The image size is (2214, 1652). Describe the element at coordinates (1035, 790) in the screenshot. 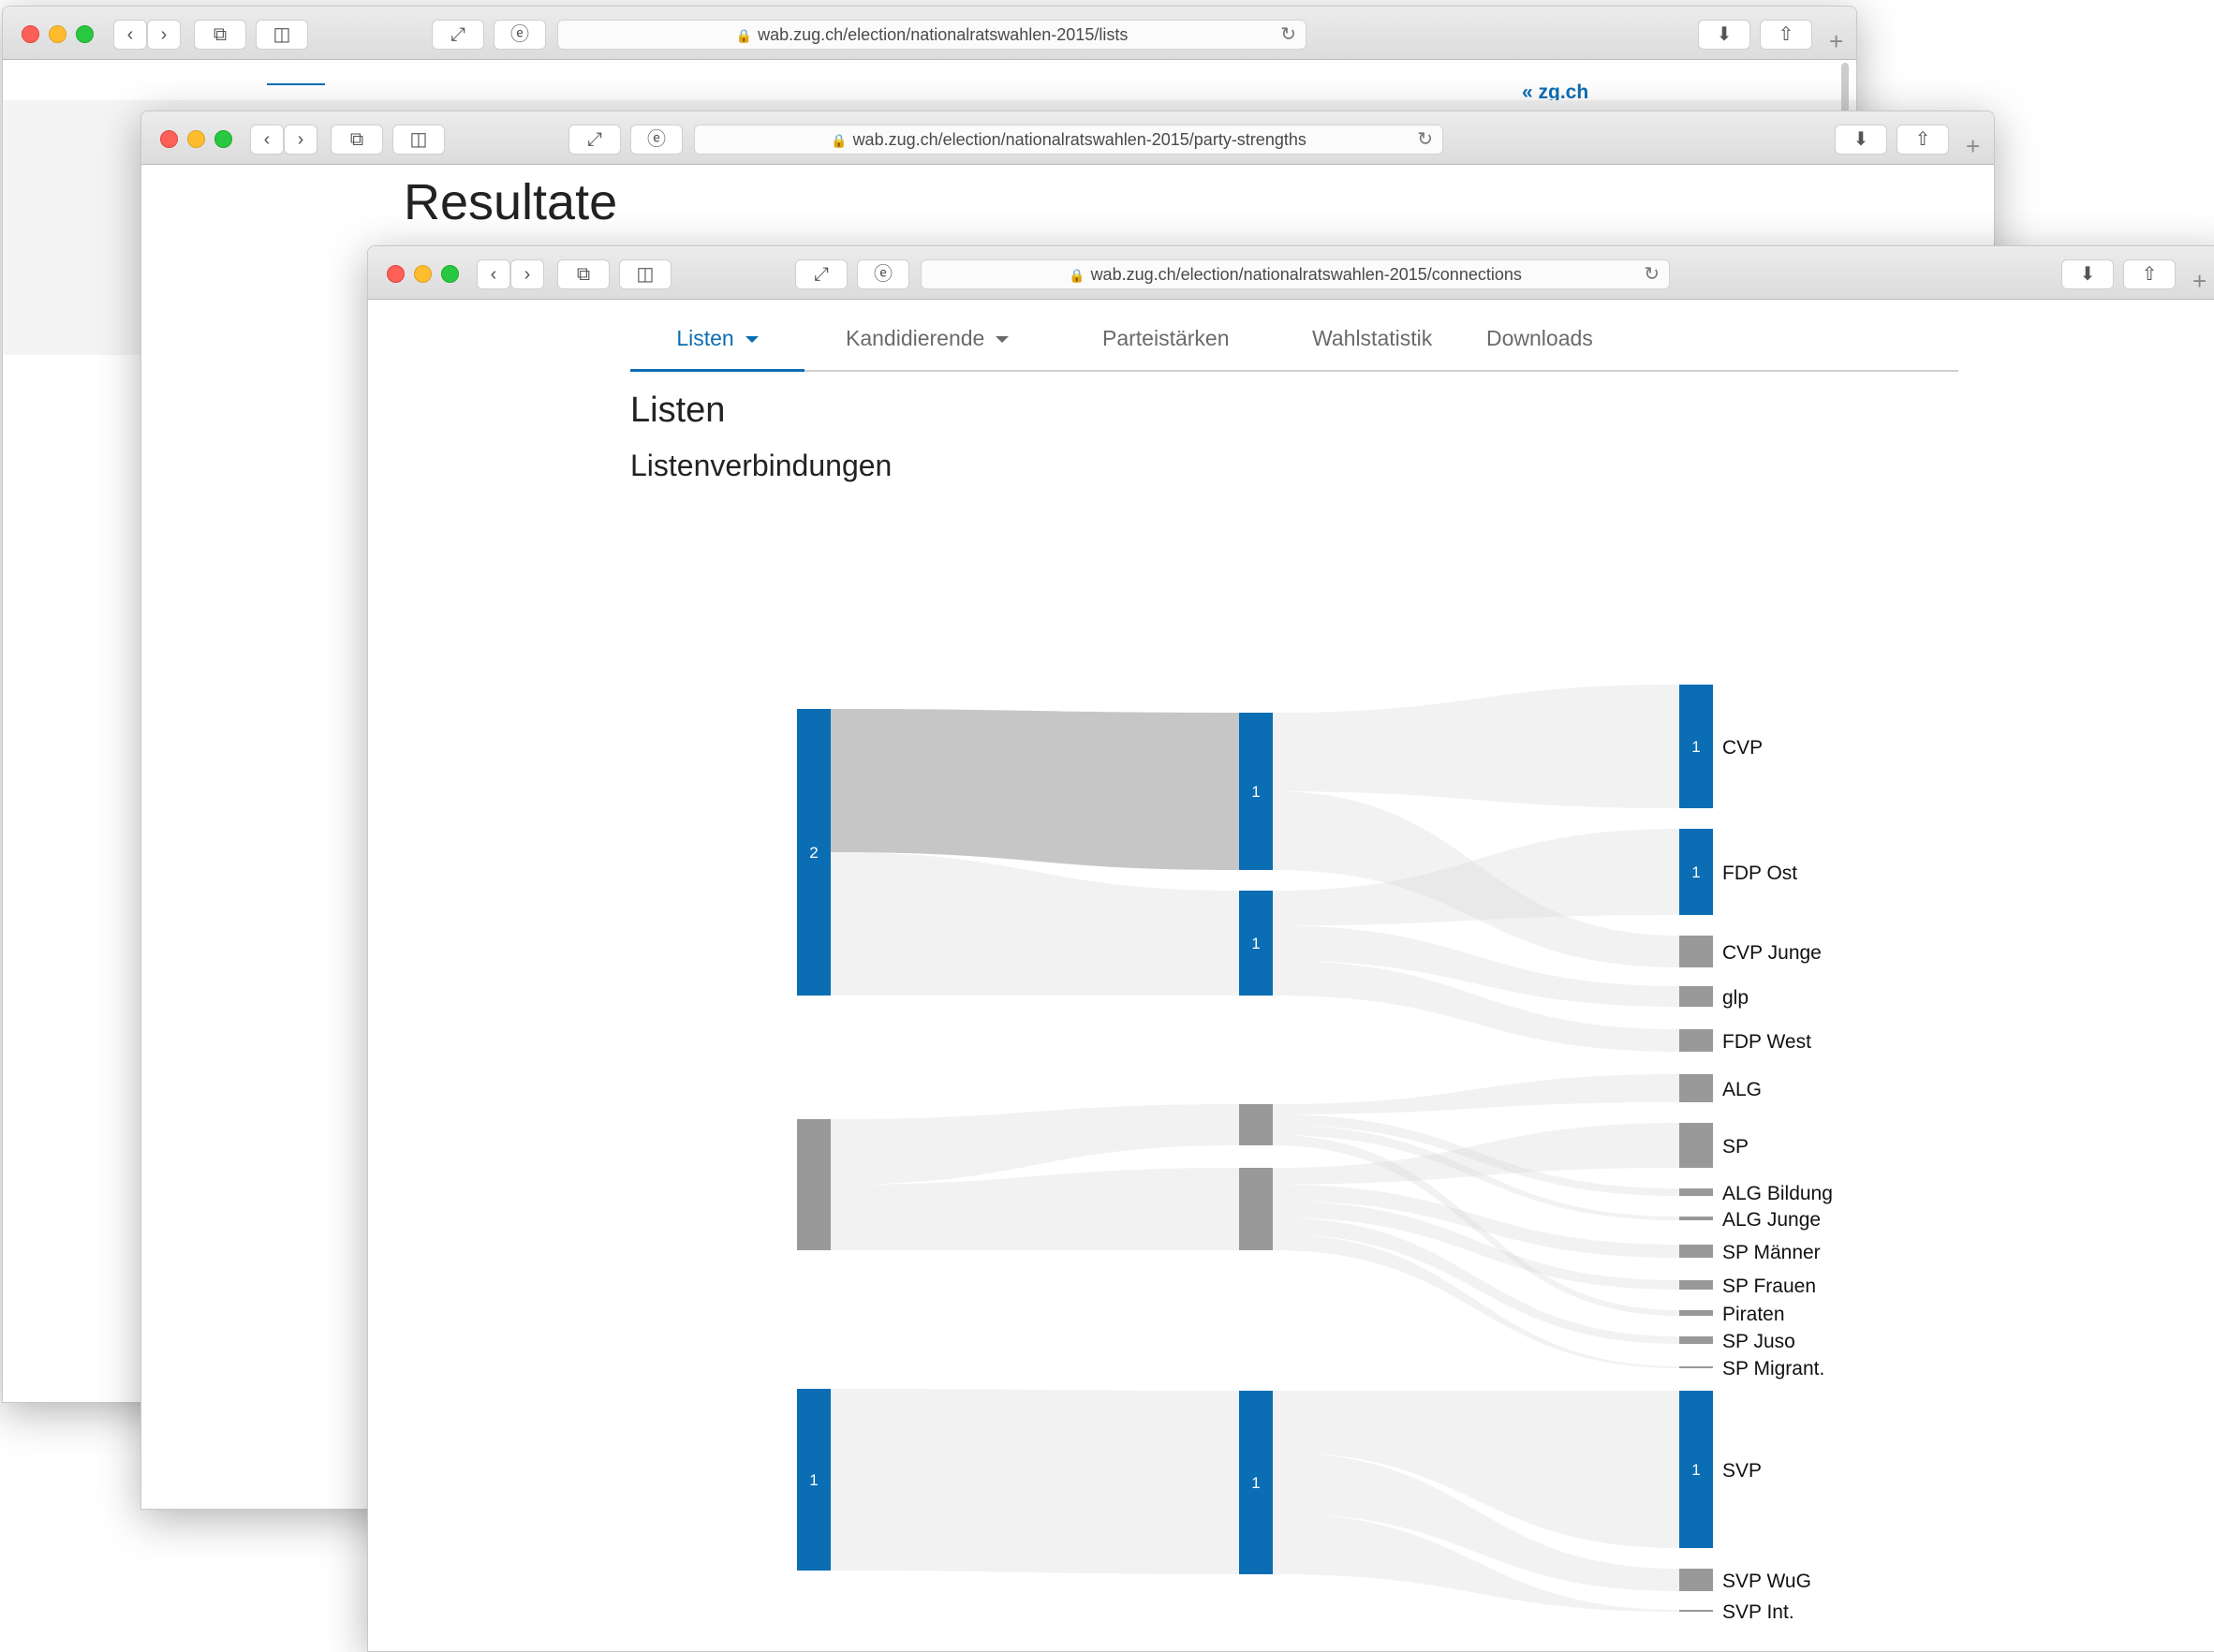

I see `sankey-link-c1-m1` at that location.